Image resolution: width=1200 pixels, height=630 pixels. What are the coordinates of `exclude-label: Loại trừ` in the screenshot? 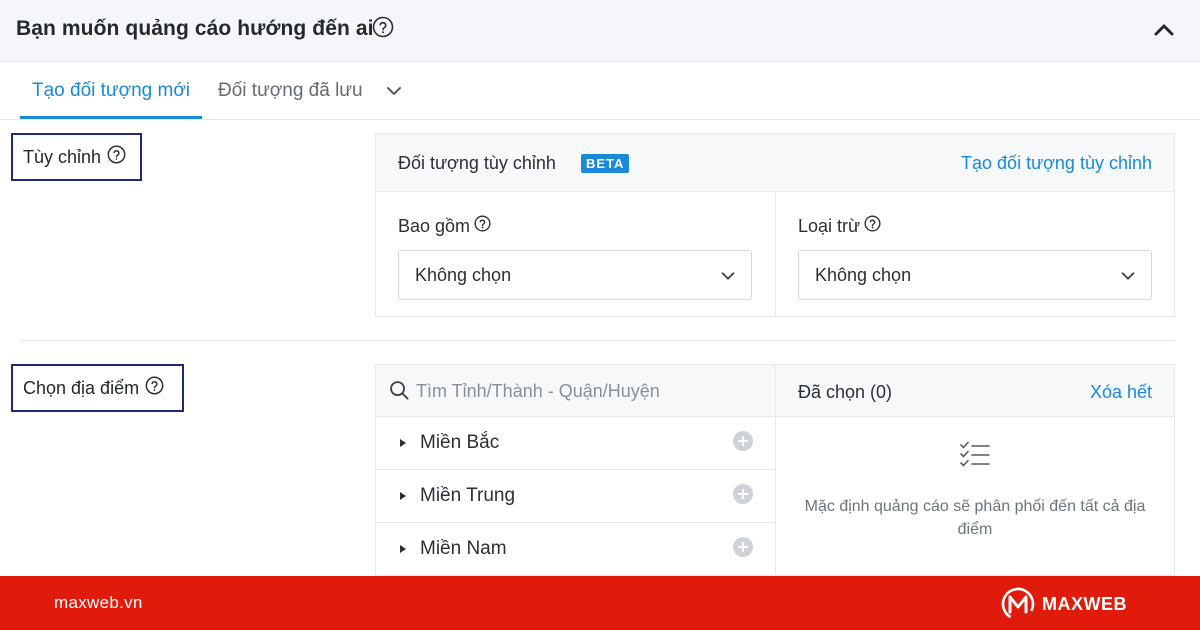 It's located at (839, 226).